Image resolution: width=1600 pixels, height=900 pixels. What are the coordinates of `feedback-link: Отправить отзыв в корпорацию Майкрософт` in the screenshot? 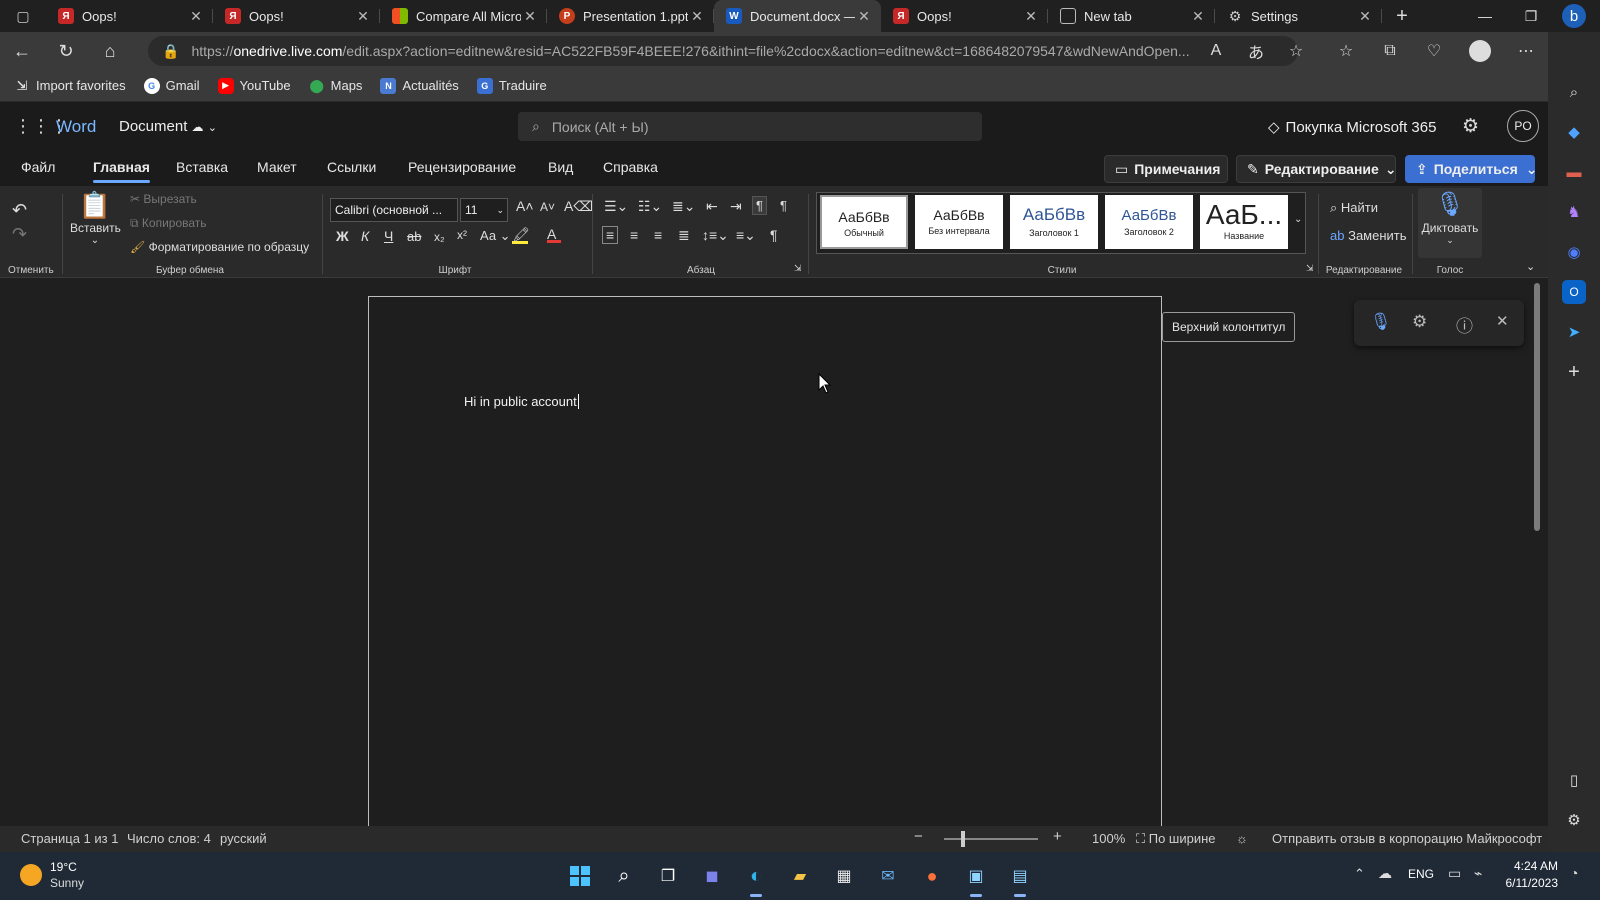 It's located at (1407, 838).